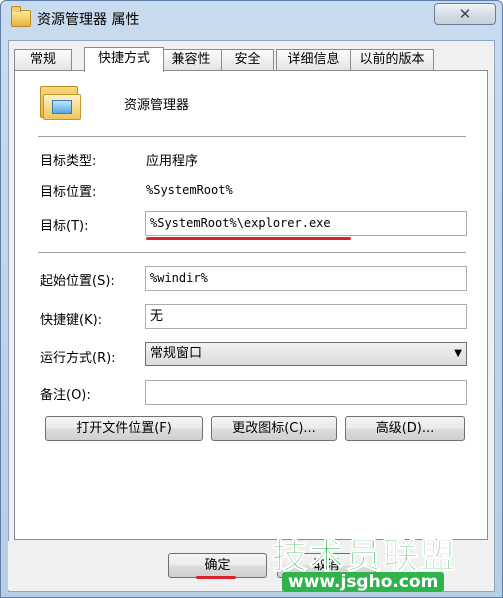 The width and height of the screenshot is (503, 598). What do you see at coordinates (216, 577) in the screenshot?
I see `ok-highlight-underline` at bounding box center [216, 577].